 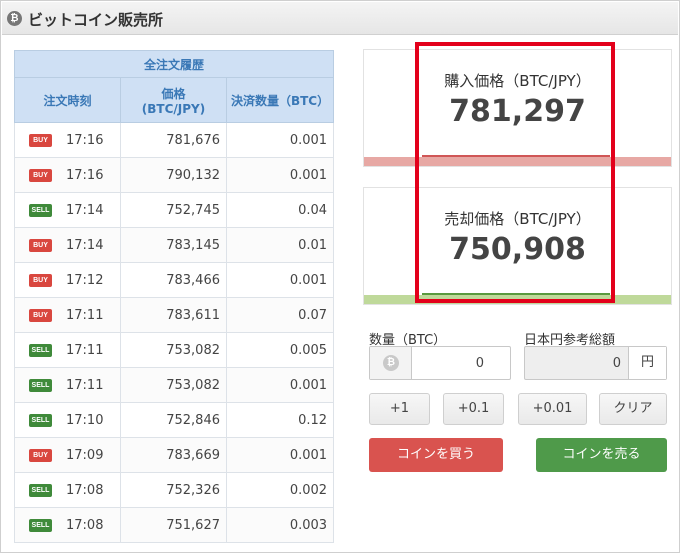 I want to click on add-1-button: +1, so click(x=399, y=409).